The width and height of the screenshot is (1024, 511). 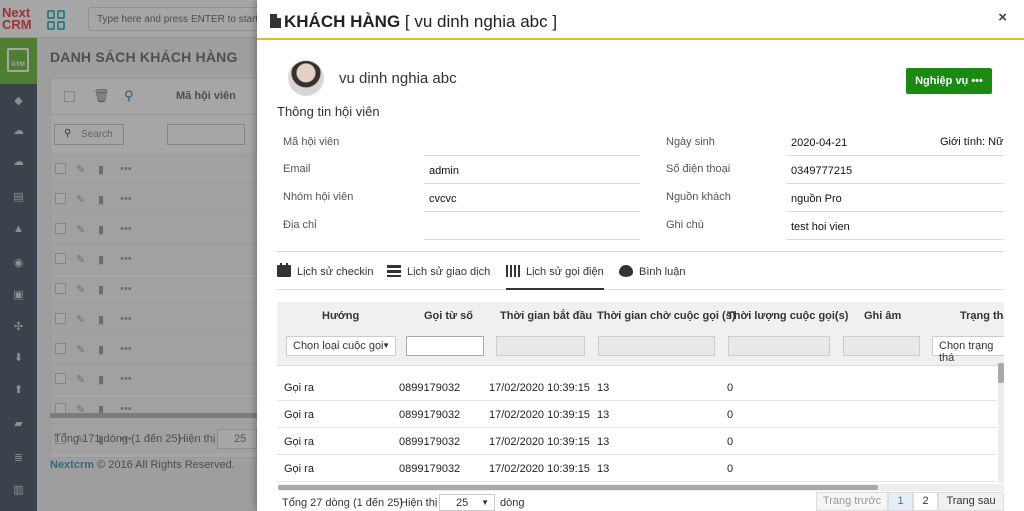 I want to click on recording-filter-input, so click(x=881, y=346).